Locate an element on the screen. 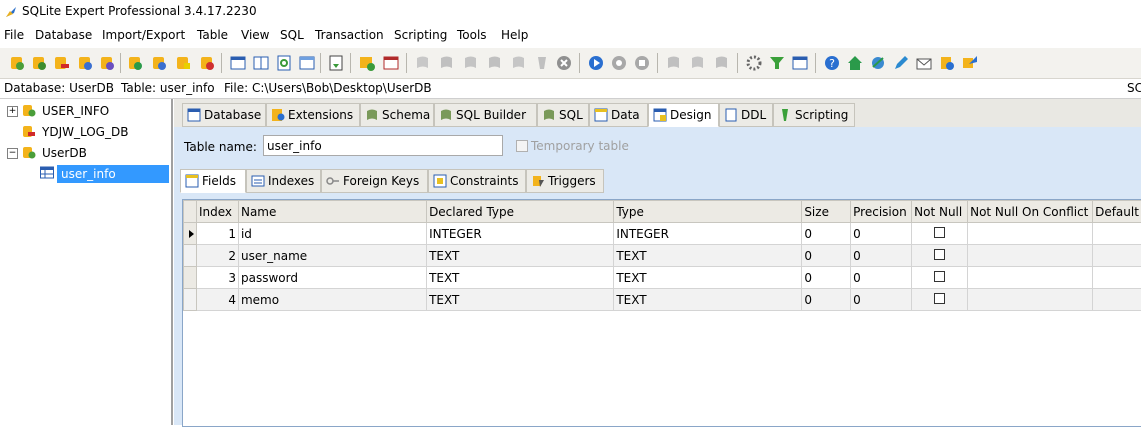  tab-database: Database is located at coordinates (224, 115).